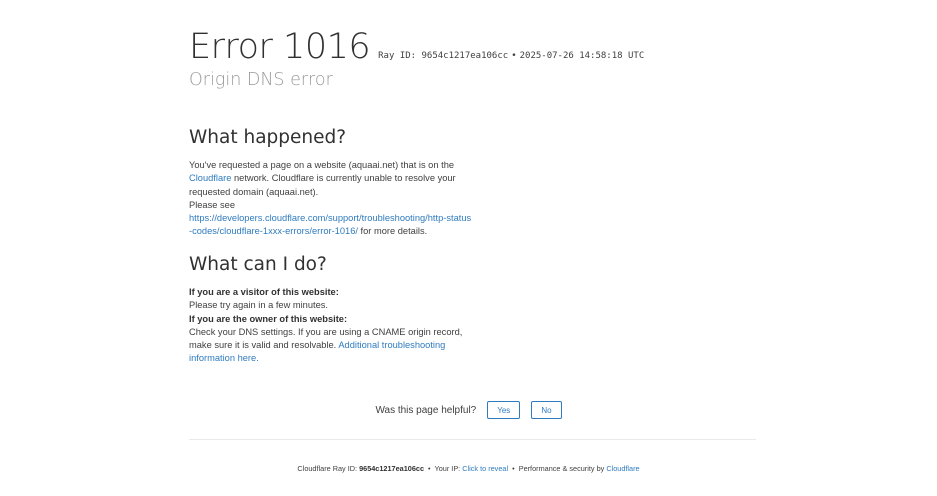 This screenshot has height=496, width=937. I want to click on footer-perf-prefix: Performance & security by, so click(562, 468).